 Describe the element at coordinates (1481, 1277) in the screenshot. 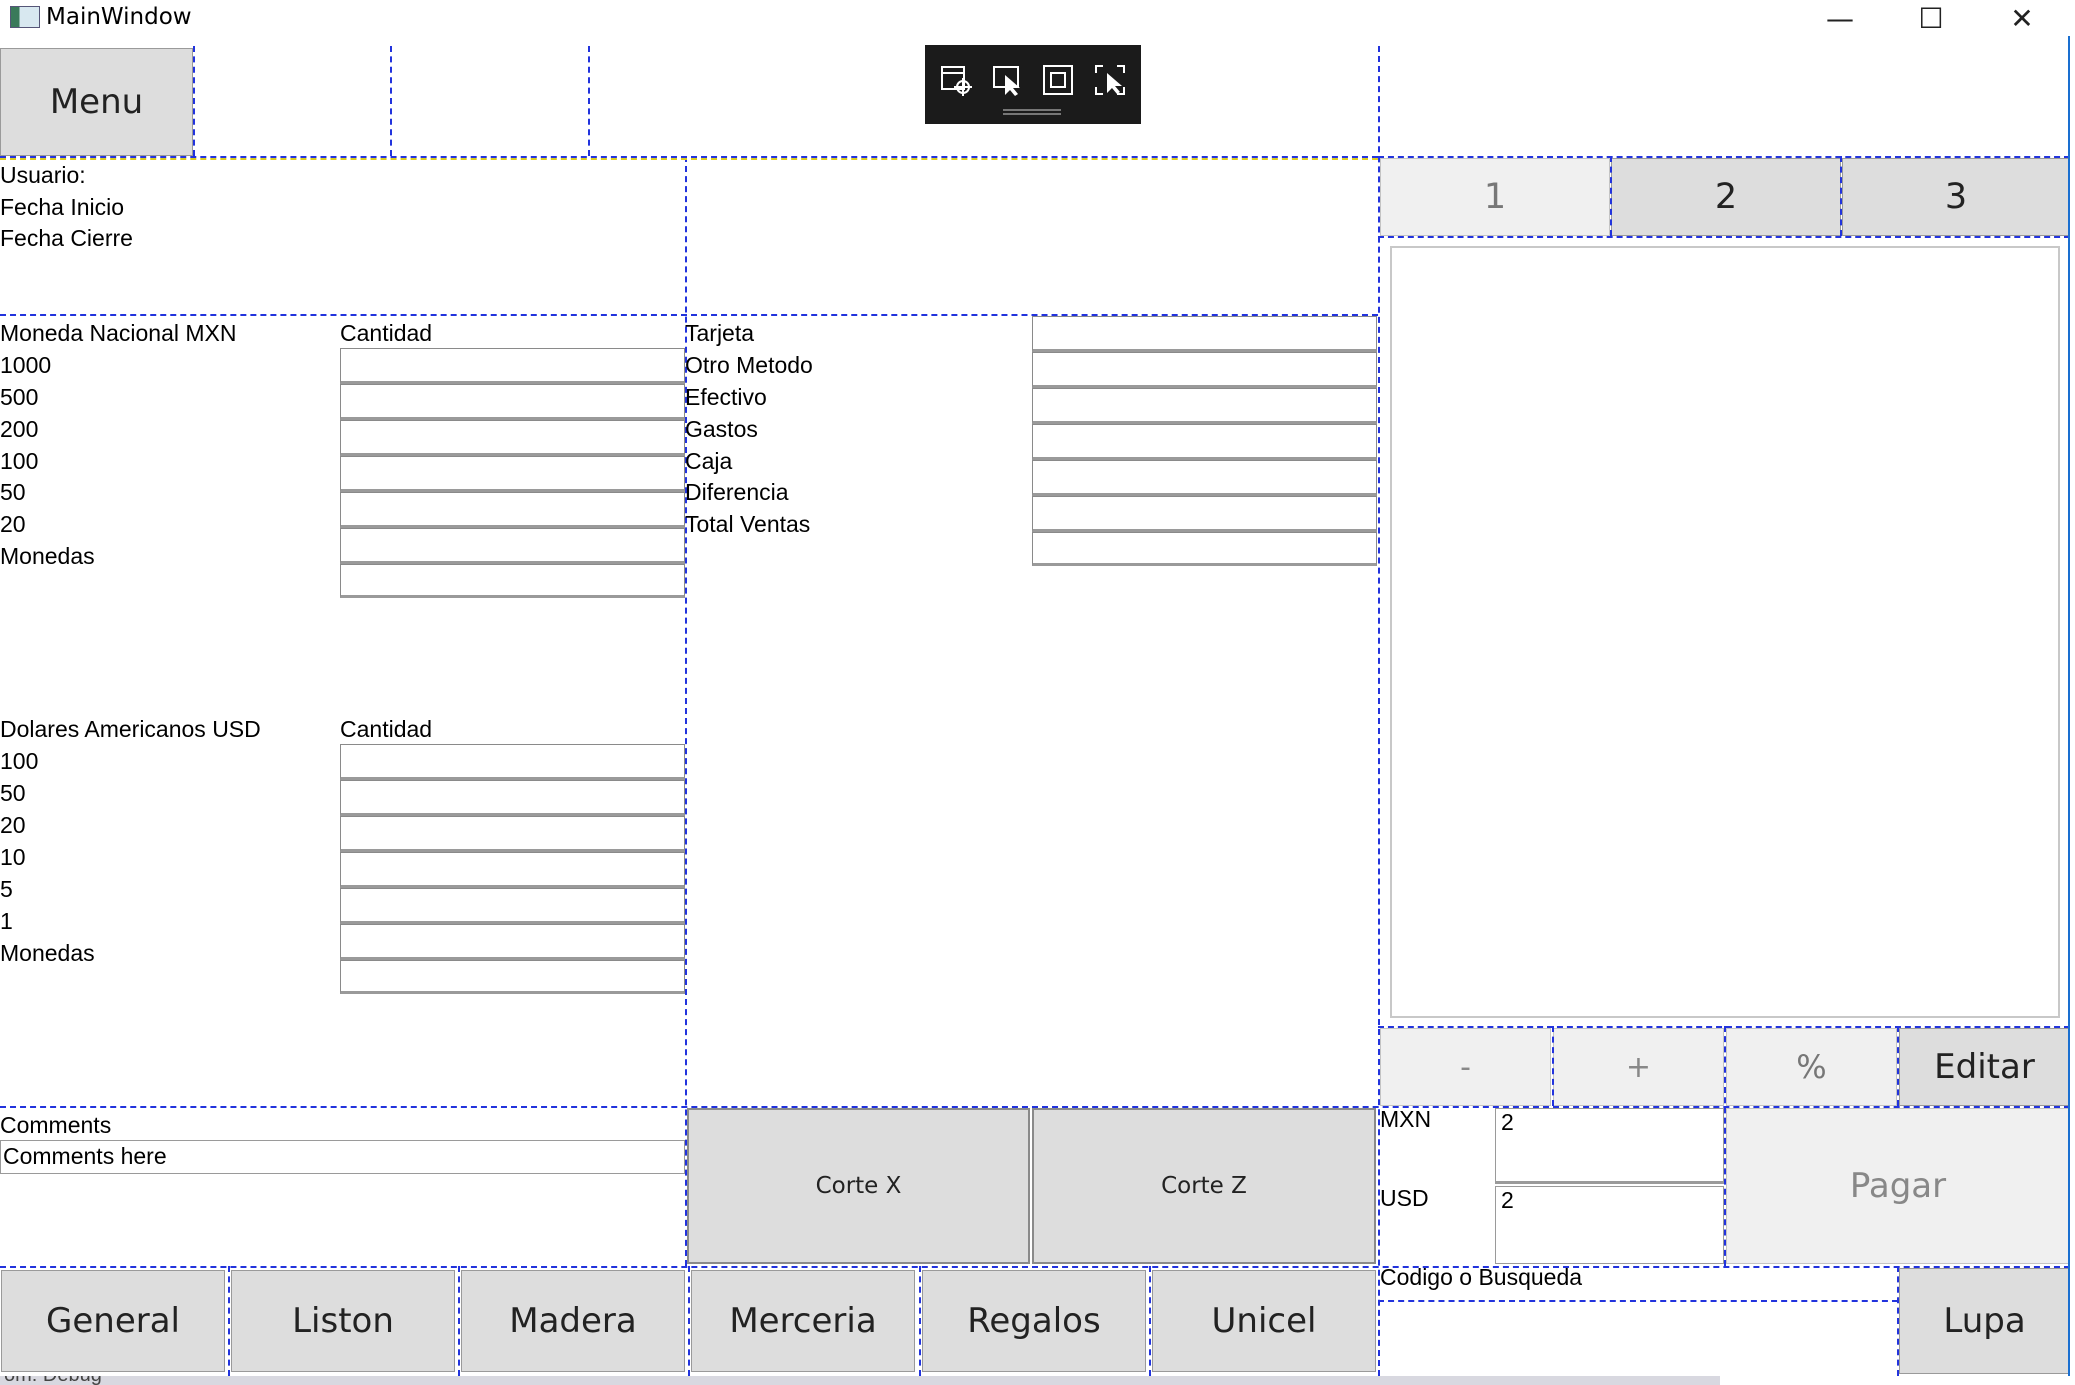

I see `search-label: Codigo o Busqueda` at that location.